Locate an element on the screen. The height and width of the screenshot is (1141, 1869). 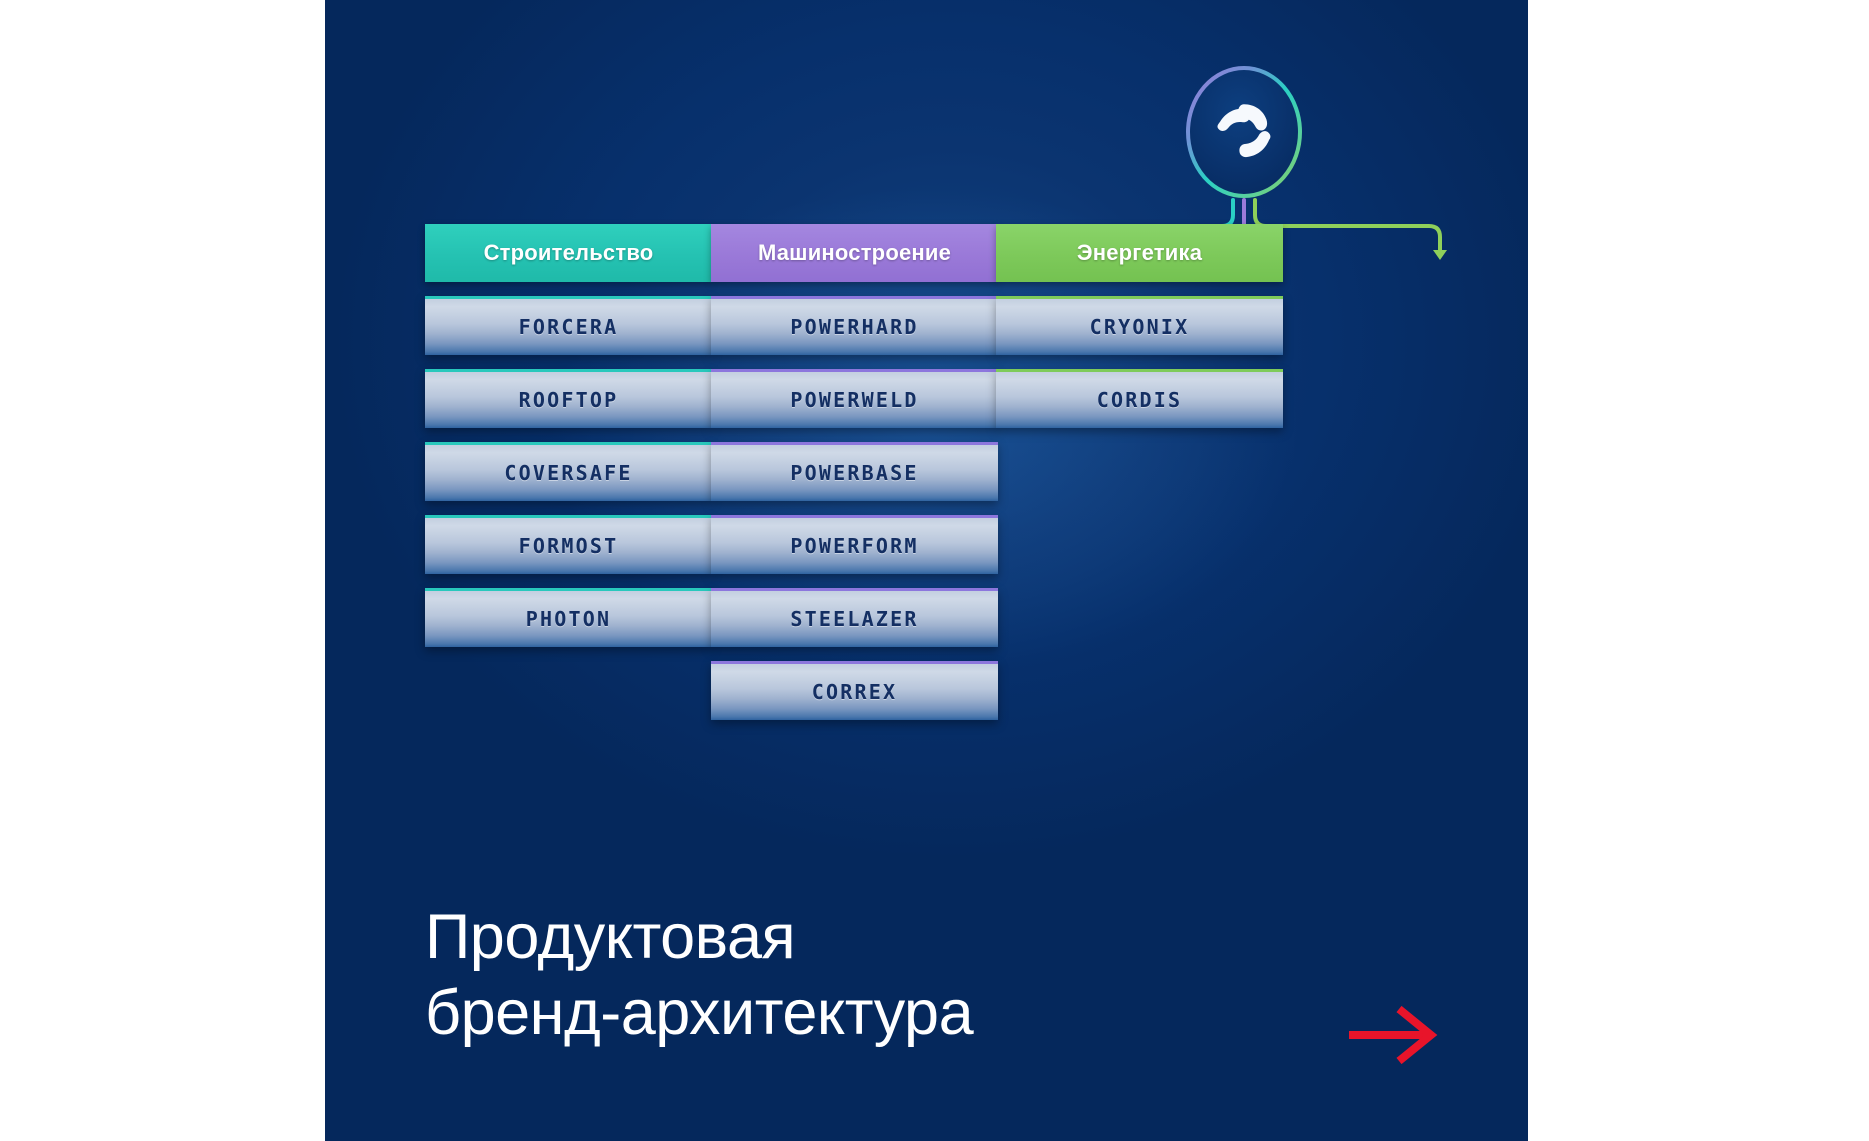
category-column-energy: Энергетика CRYONIX CORDIS is located at coordinates (1139, 333).